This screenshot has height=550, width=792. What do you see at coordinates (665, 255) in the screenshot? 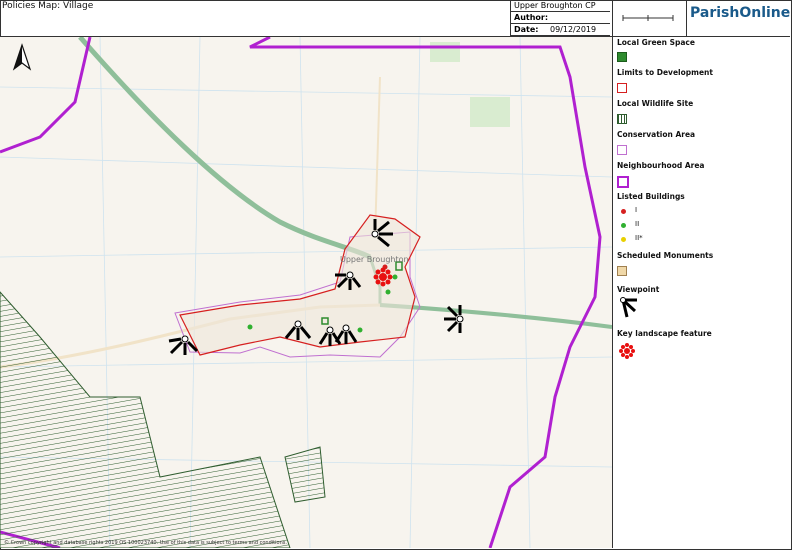
I see `legend-label-monuments: Scheduled Monuments` at bounding box center [665, 255].